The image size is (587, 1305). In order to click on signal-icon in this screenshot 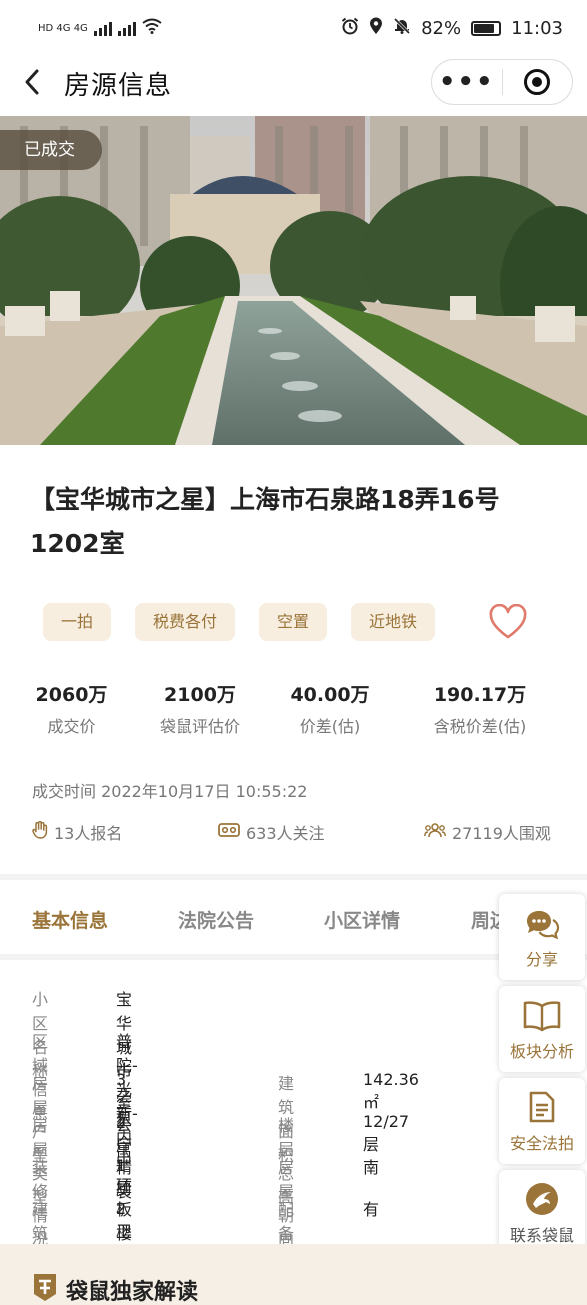, I will do `click(102, 28)`.